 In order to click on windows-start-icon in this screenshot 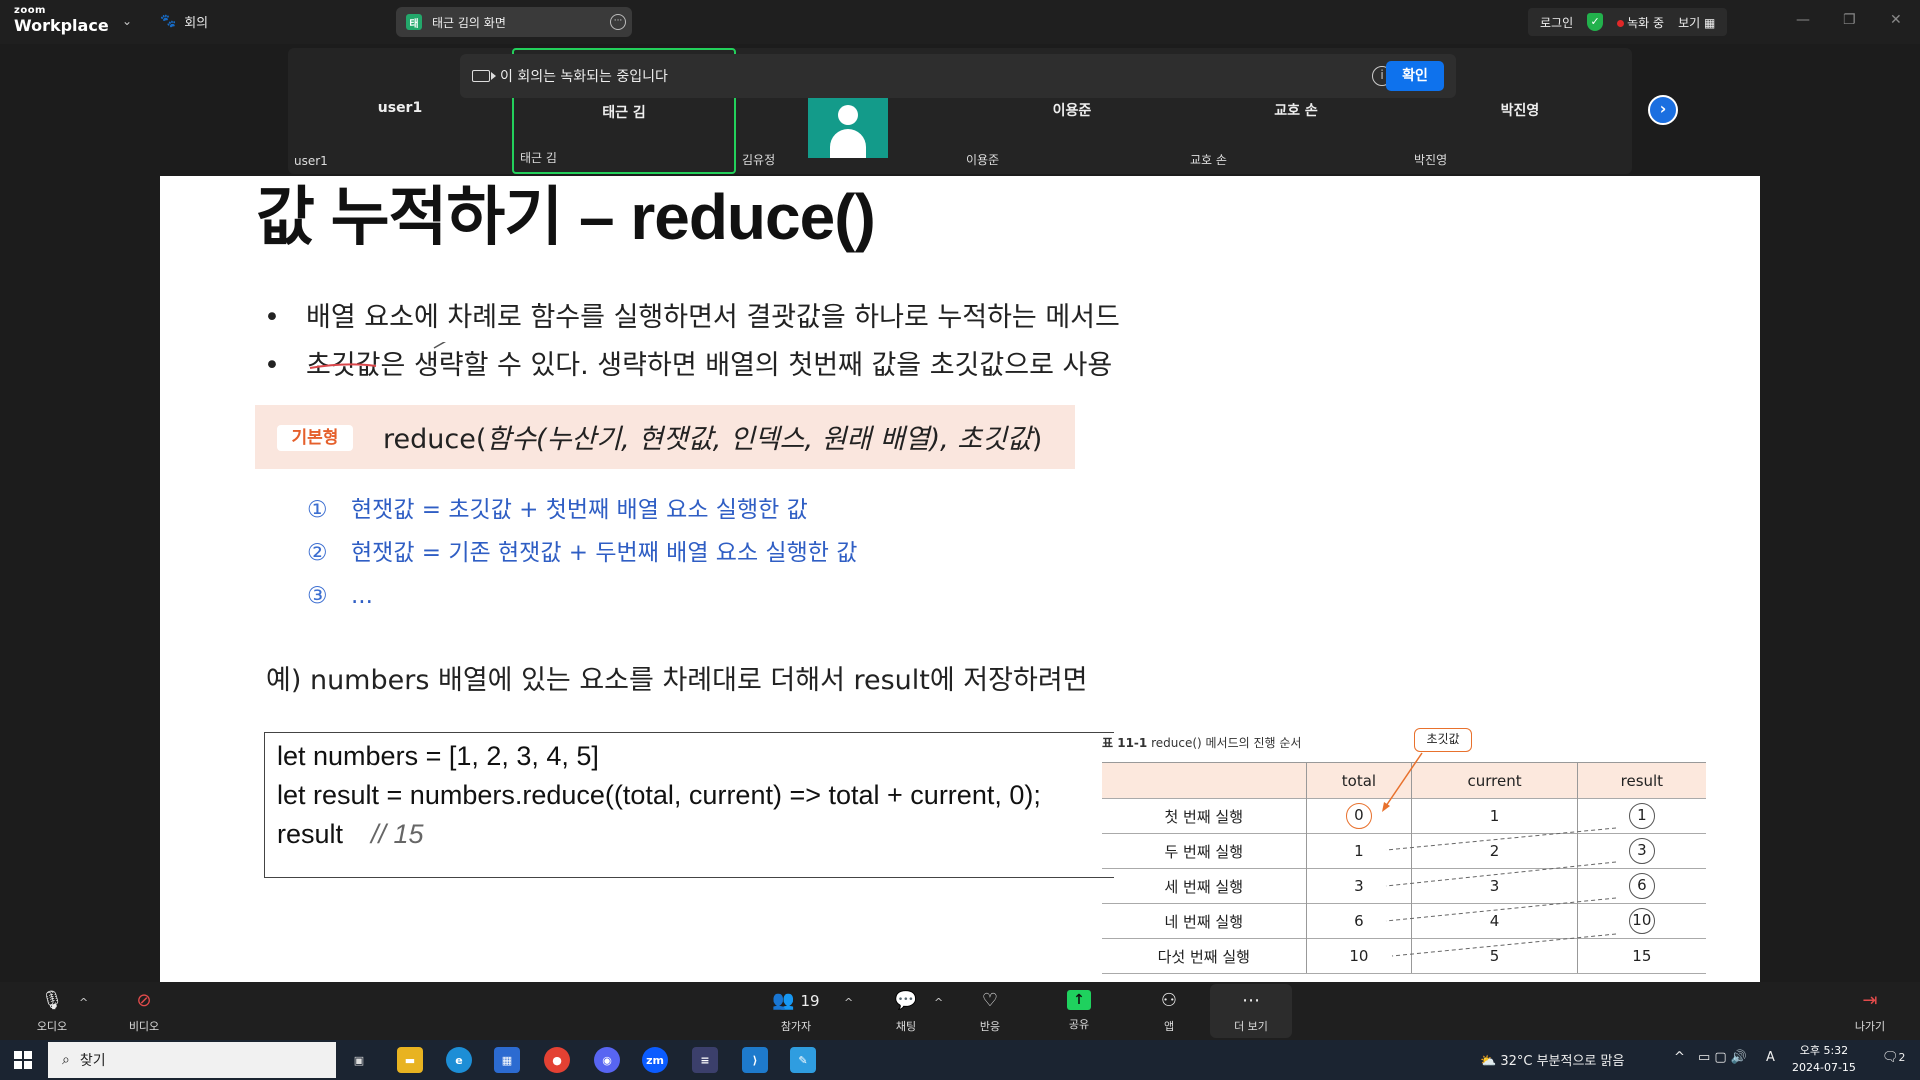, I will do `click(23, 1060)`.